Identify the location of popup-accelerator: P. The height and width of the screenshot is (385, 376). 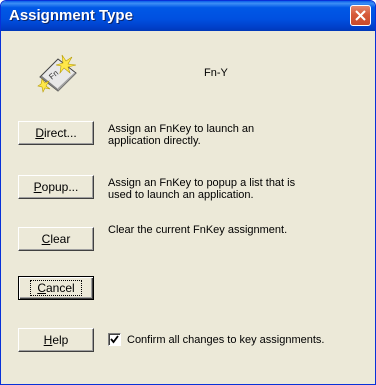
(37, 187).